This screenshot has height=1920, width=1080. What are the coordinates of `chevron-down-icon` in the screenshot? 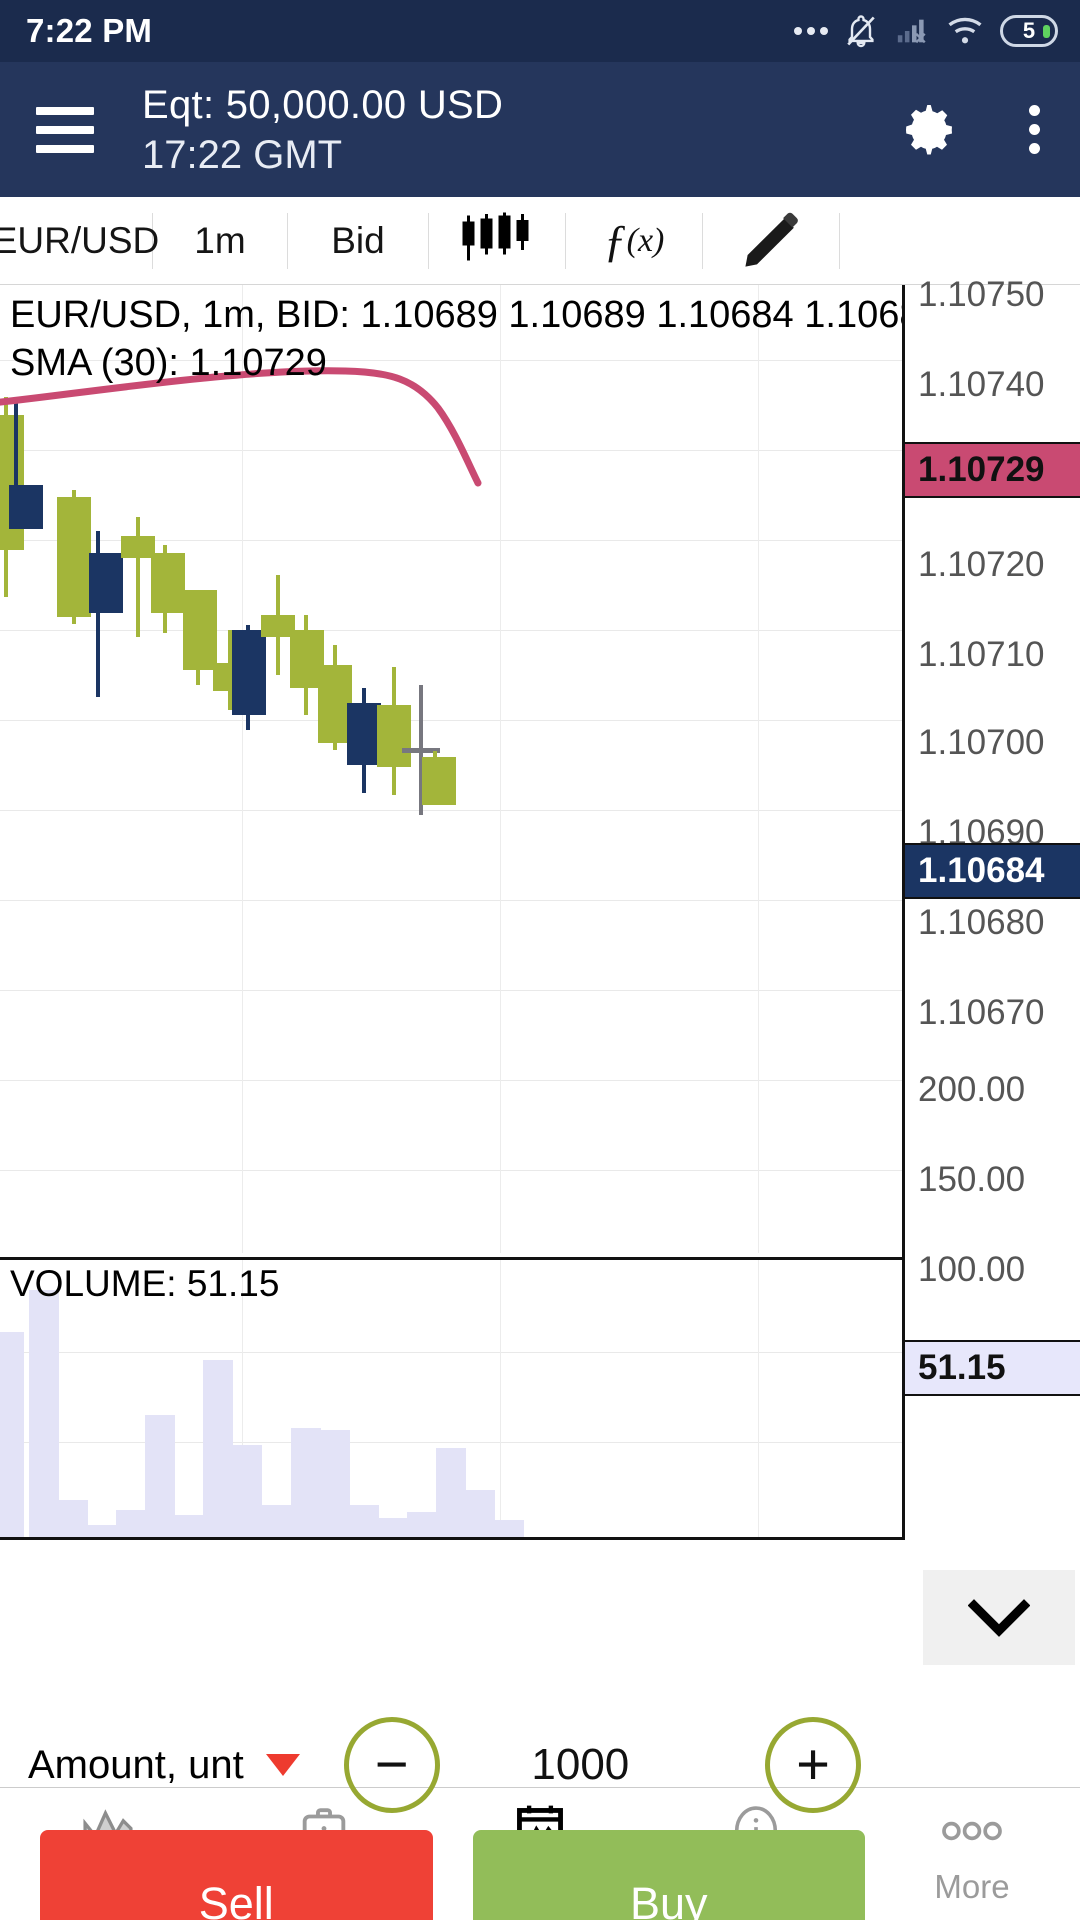 It's located at (999, 1617).